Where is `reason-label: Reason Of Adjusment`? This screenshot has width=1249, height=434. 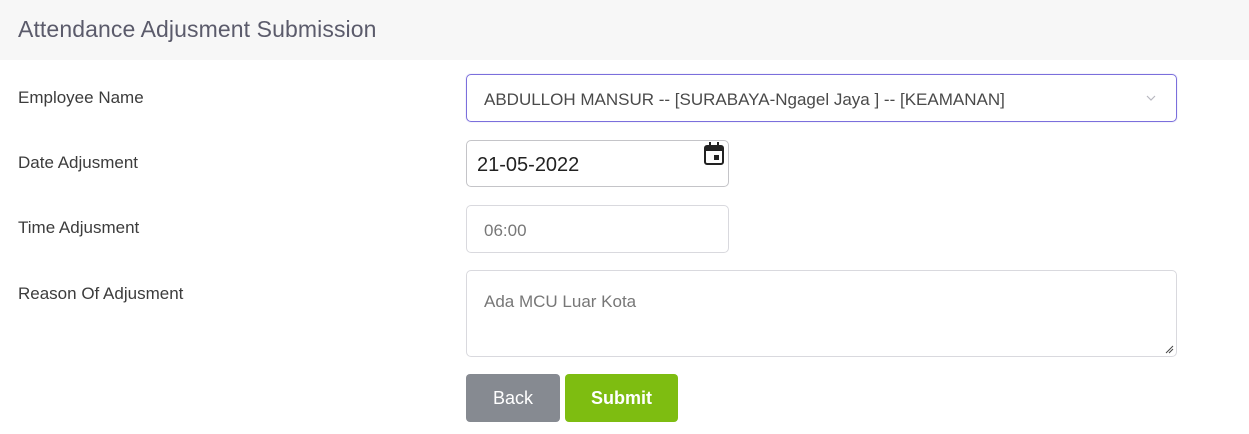 reason-label: Reason Of Adjusment is located at coordinates (101, 293).